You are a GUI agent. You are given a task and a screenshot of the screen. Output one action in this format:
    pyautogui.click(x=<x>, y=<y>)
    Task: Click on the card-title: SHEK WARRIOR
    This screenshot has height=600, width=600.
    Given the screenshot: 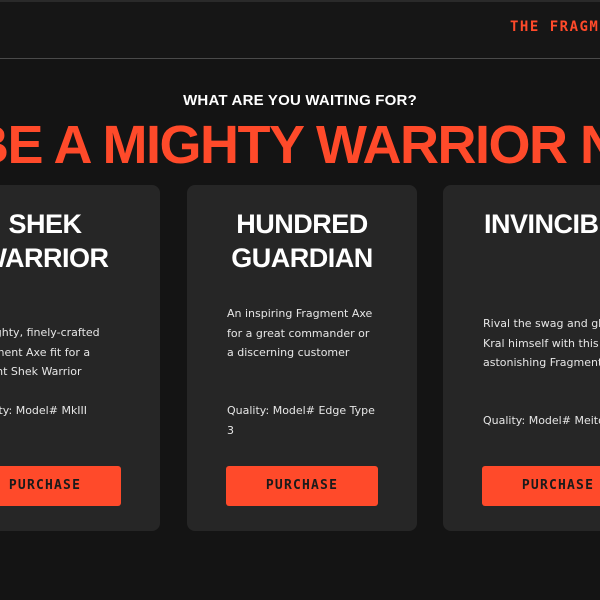 What is the action you would take?
    pyautogui.click(x=80, y=241)
    